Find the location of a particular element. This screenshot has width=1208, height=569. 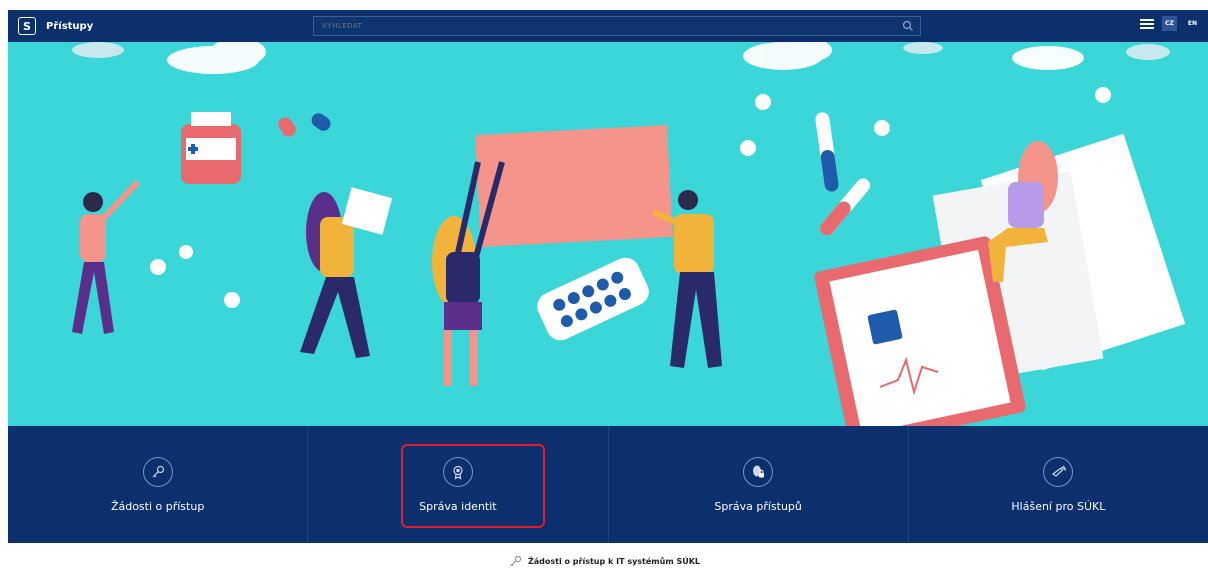

app-logo-icon: S is located at coordinates (27, 26).